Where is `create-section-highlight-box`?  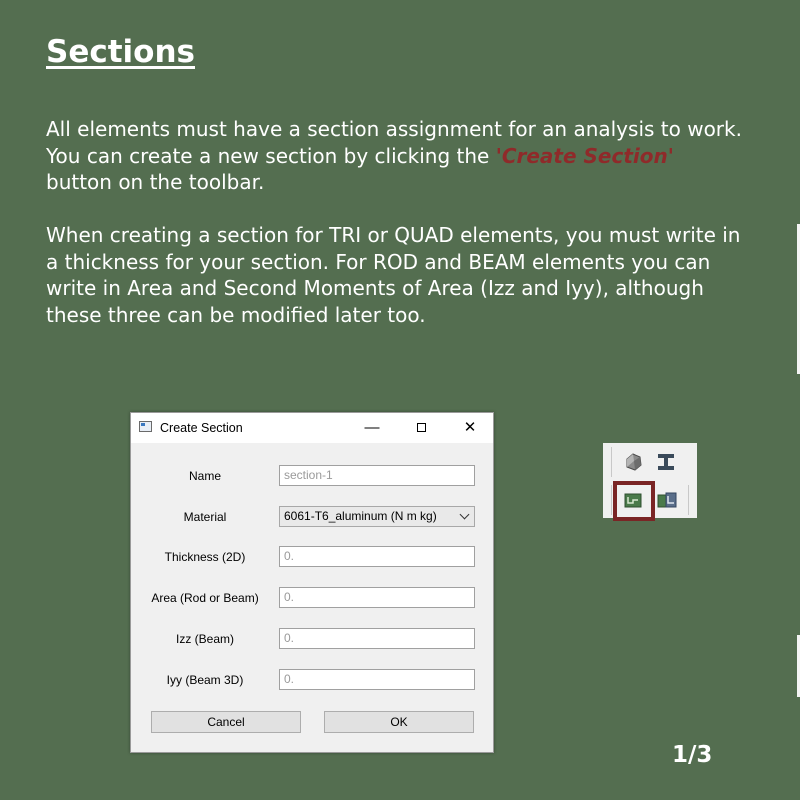
create-section-highlight-box is located at coordinates (634, 501).